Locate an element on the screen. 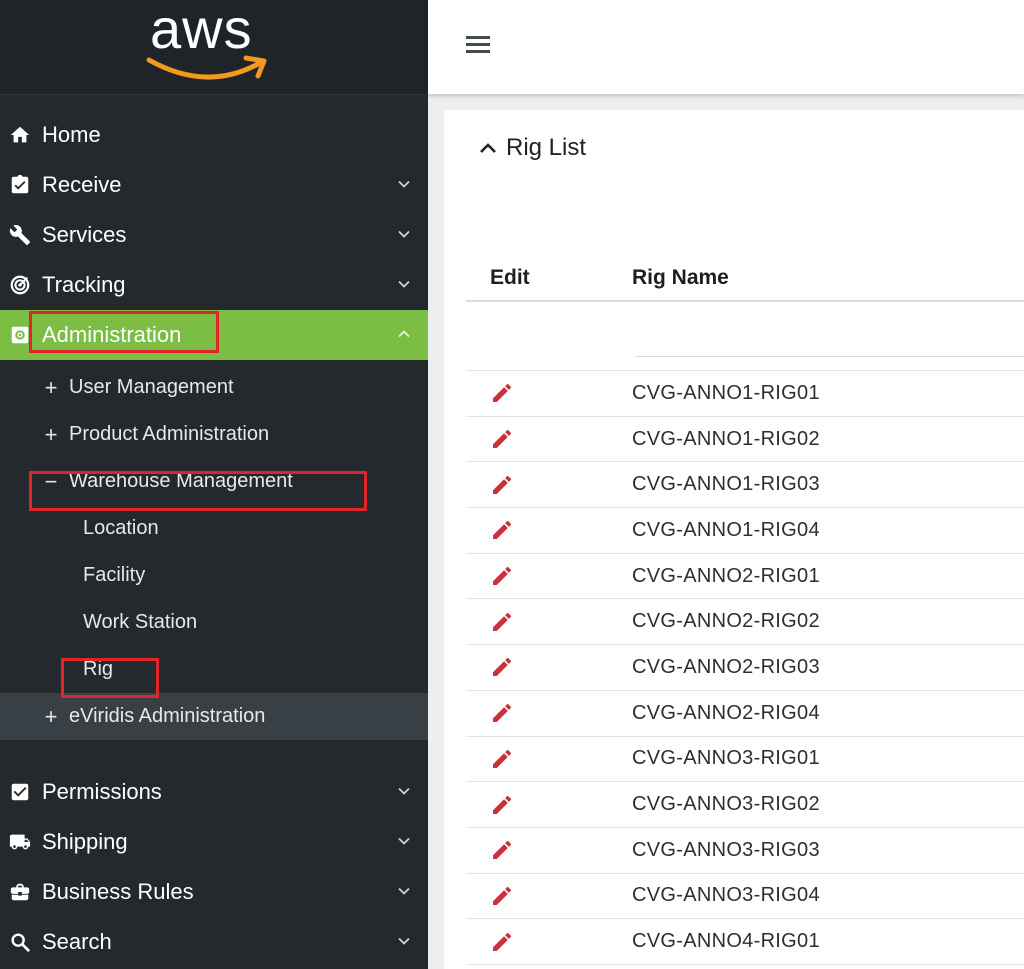 The width and height of the screenshot is (1024, 969). table-row: CVG-ANNO2-RIG03 is located at coordinates (745, 668).